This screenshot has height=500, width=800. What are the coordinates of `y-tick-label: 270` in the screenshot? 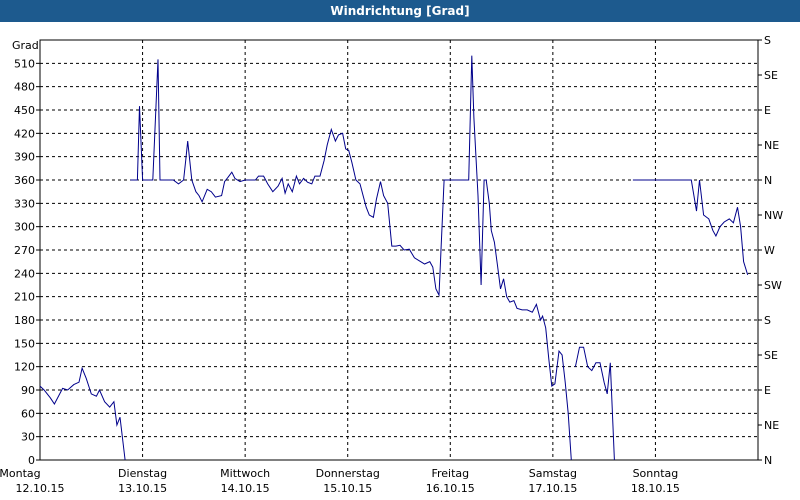 It's located at (24, 250).